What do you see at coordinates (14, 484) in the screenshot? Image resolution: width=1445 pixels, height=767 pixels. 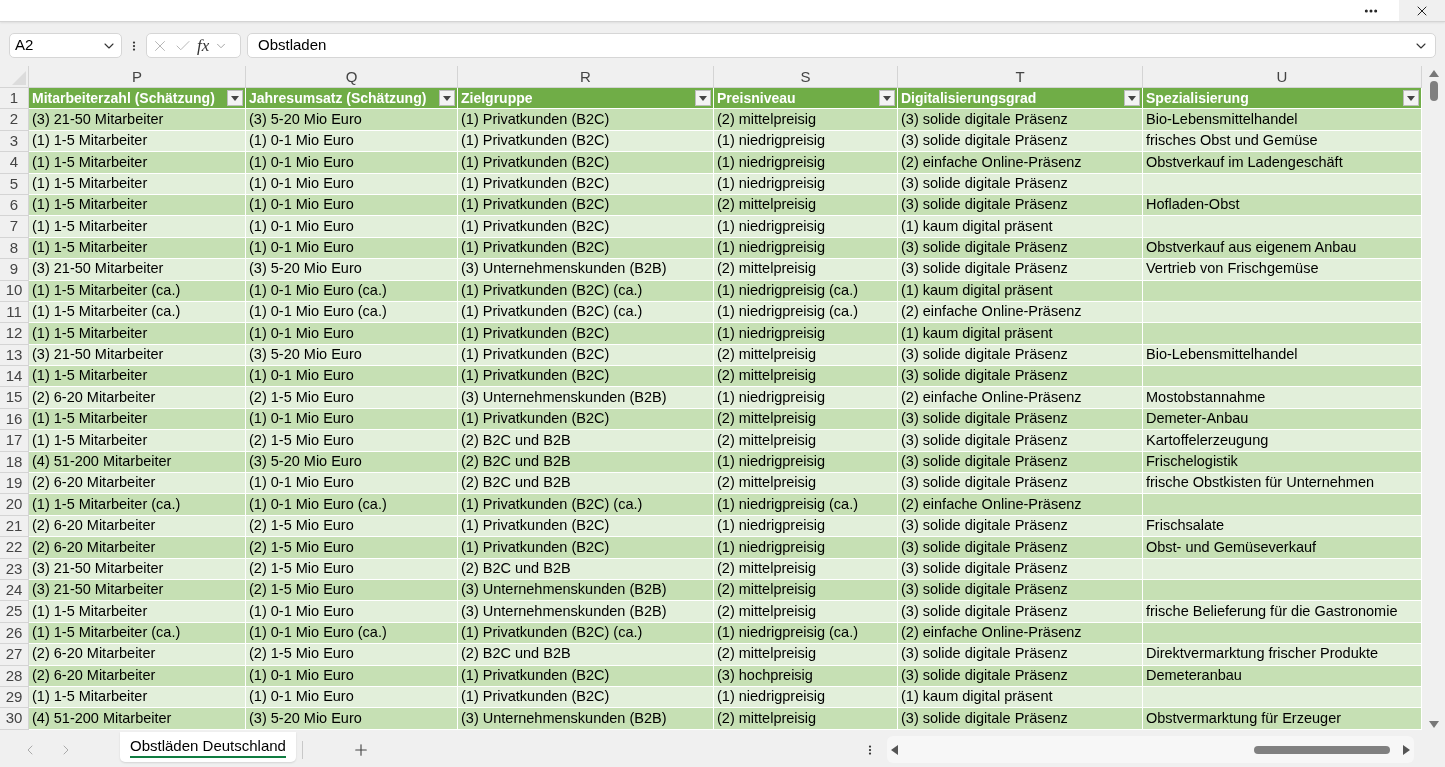 I see `row-header: 19` at bounding box center [14, 484].